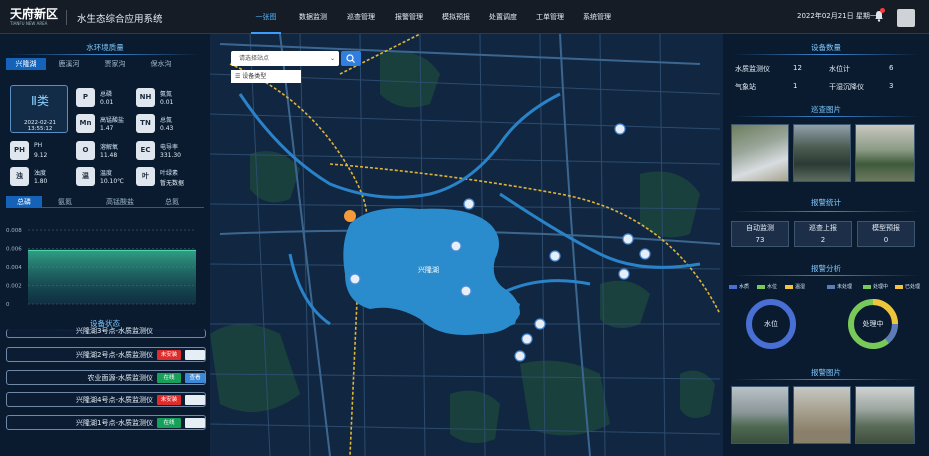 This screenshot has height=456, width=929. I want to click on oxygen-icon: O, so click(85, 150).